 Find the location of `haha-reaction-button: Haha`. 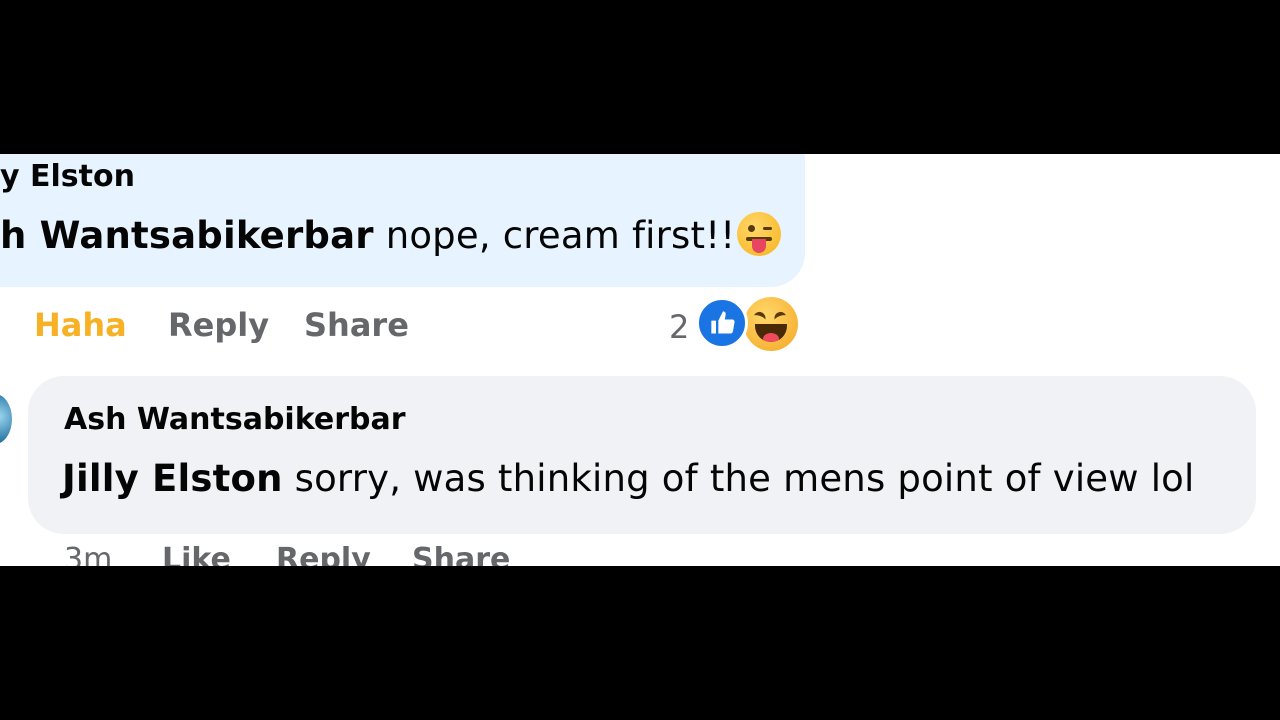

haha-reaction-button: Haha is located at coordinates (80, 325).